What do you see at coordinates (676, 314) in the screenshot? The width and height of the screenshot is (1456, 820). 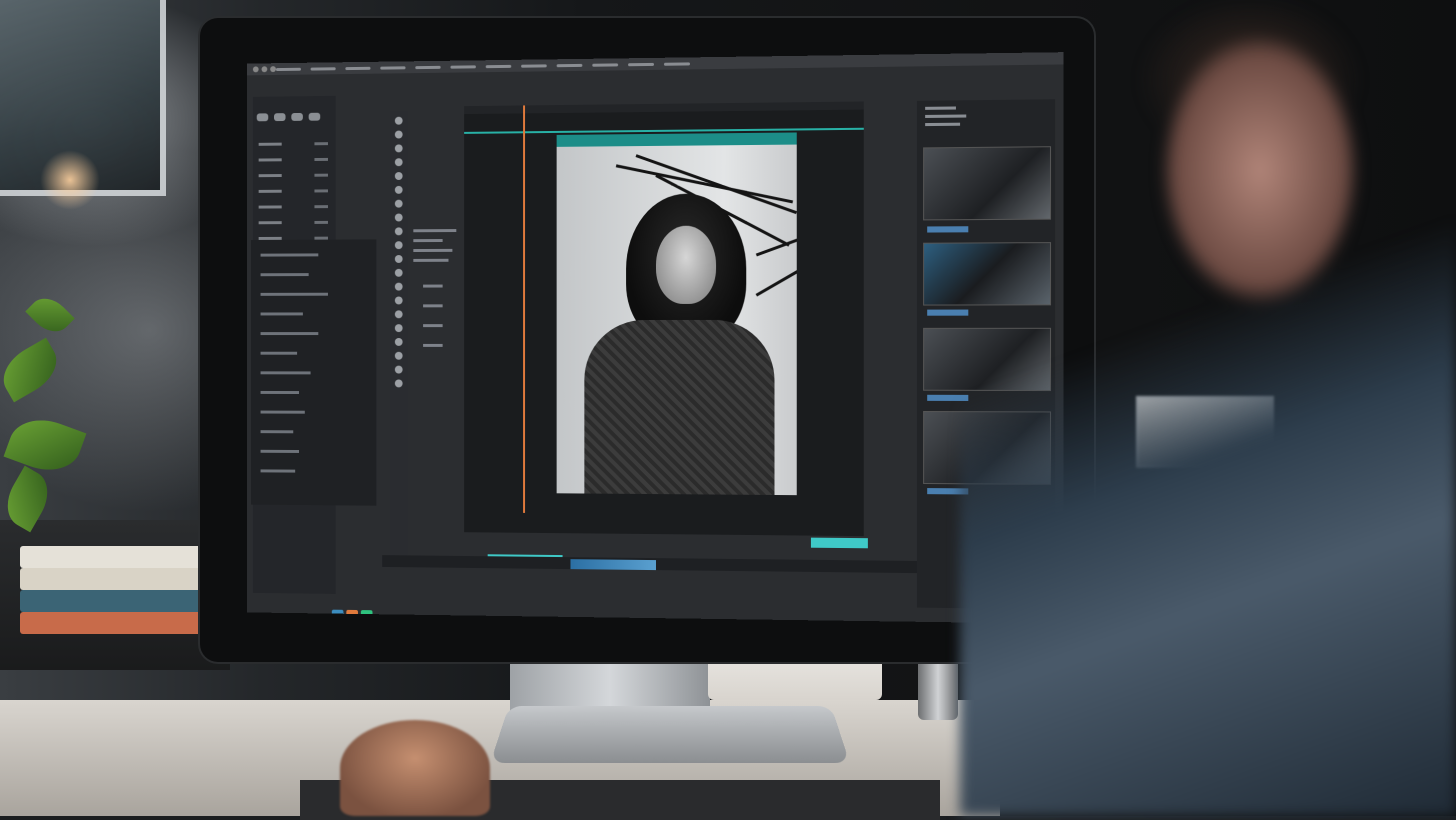 I see `portrait-photo` at bounding box center [676, 314].